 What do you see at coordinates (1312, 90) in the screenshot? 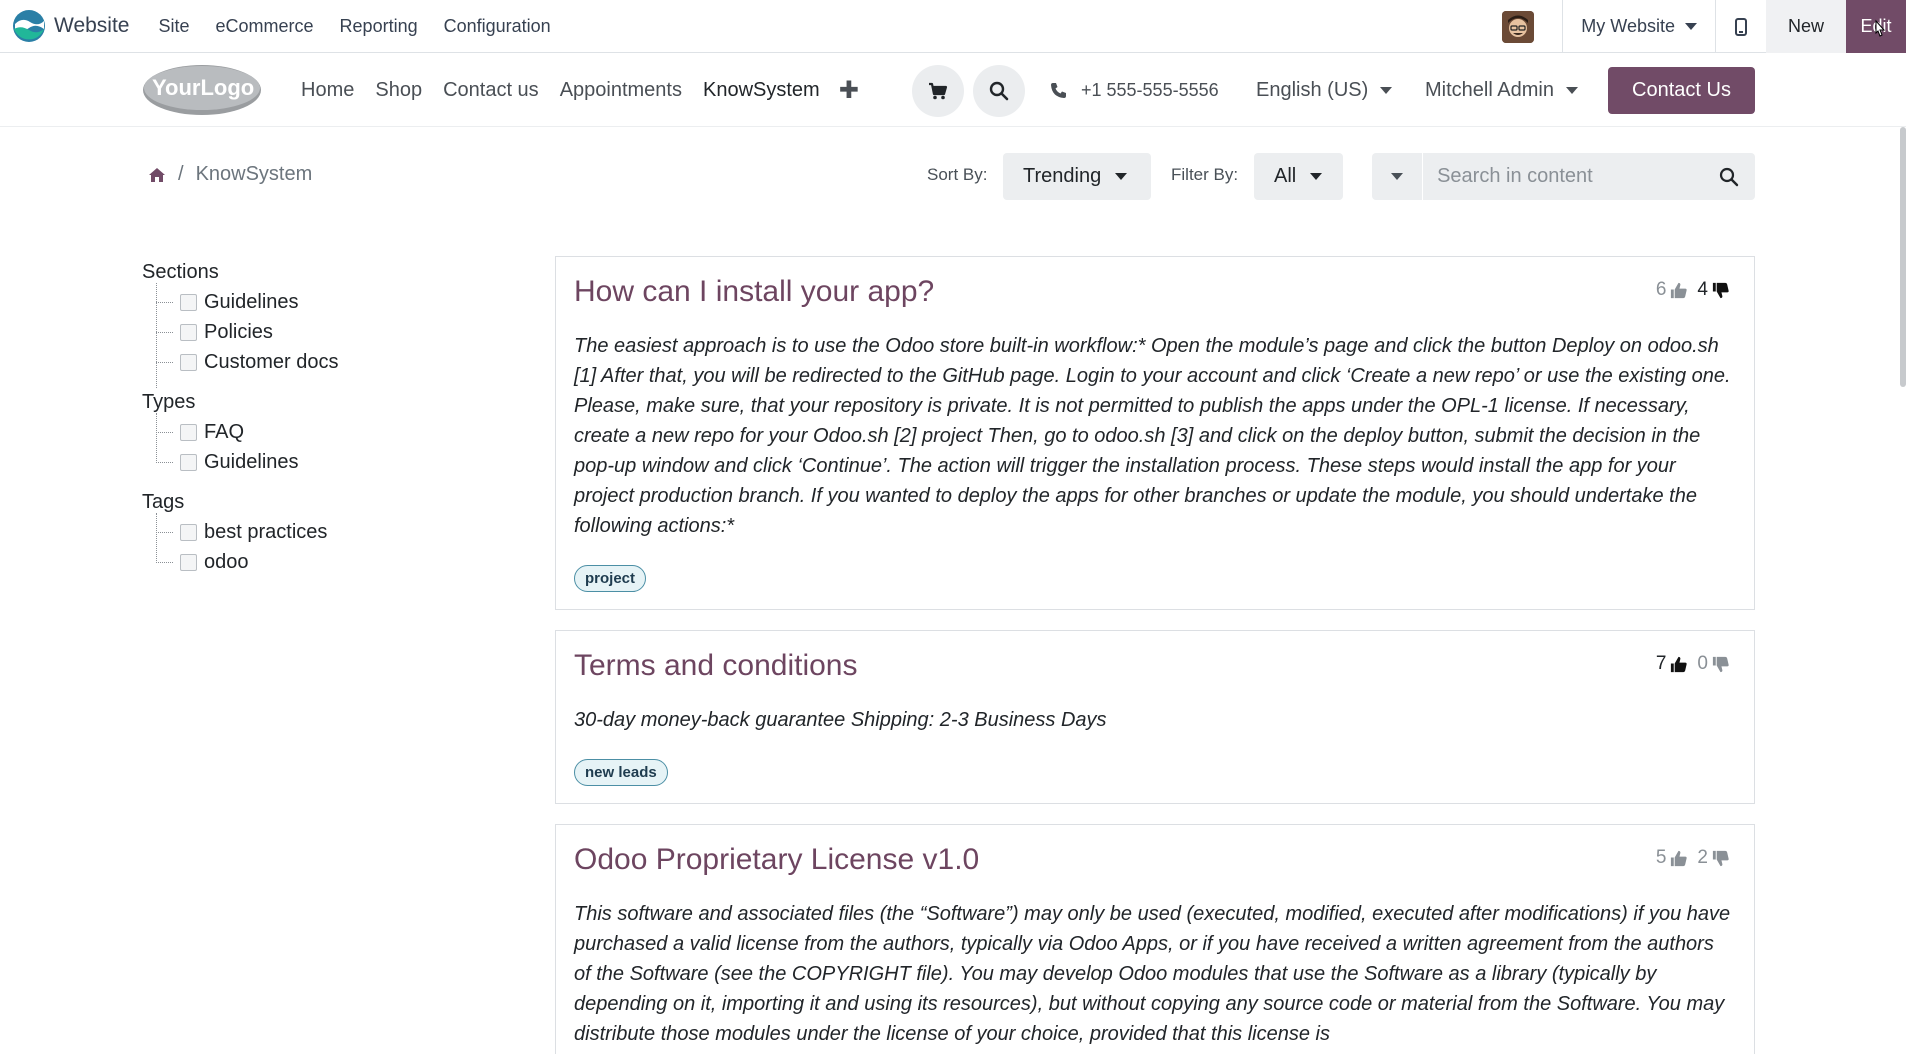
I see `language-label: English (US)` at bounding box center [1312, 90].